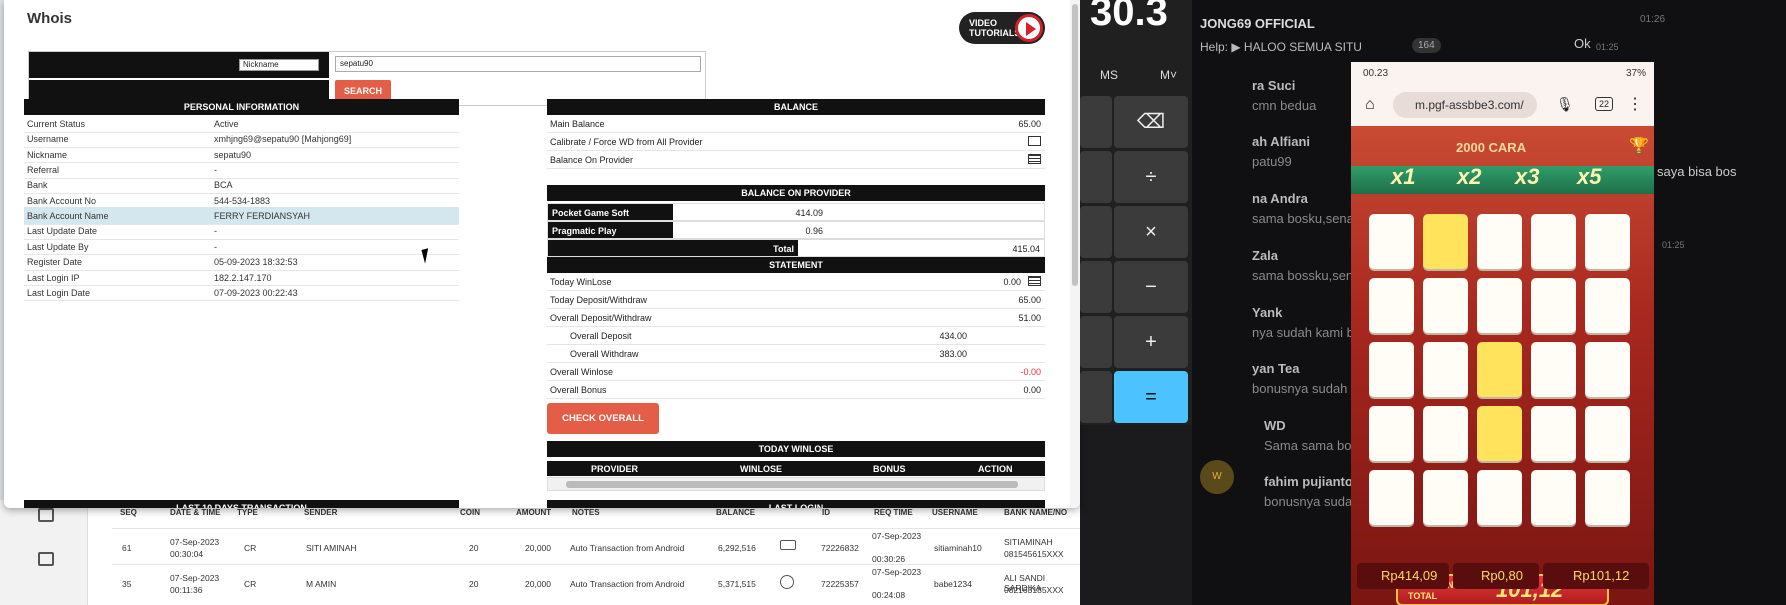 This screenshot has height=605, width=1786. What do you see at coordinates (796, 193) in the screenshot?
I see `balance-on-provider-header: BALANCE ON PROVIDER` at bounding box center [796, 193].